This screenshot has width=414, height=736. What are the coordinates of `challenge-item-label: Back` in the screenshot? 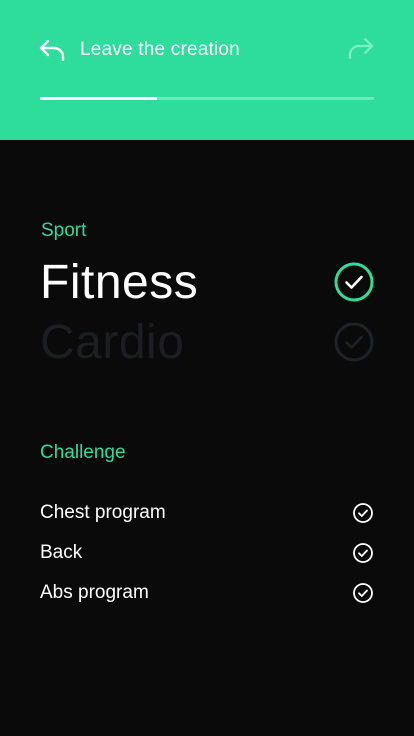 It's located at (61, 552).